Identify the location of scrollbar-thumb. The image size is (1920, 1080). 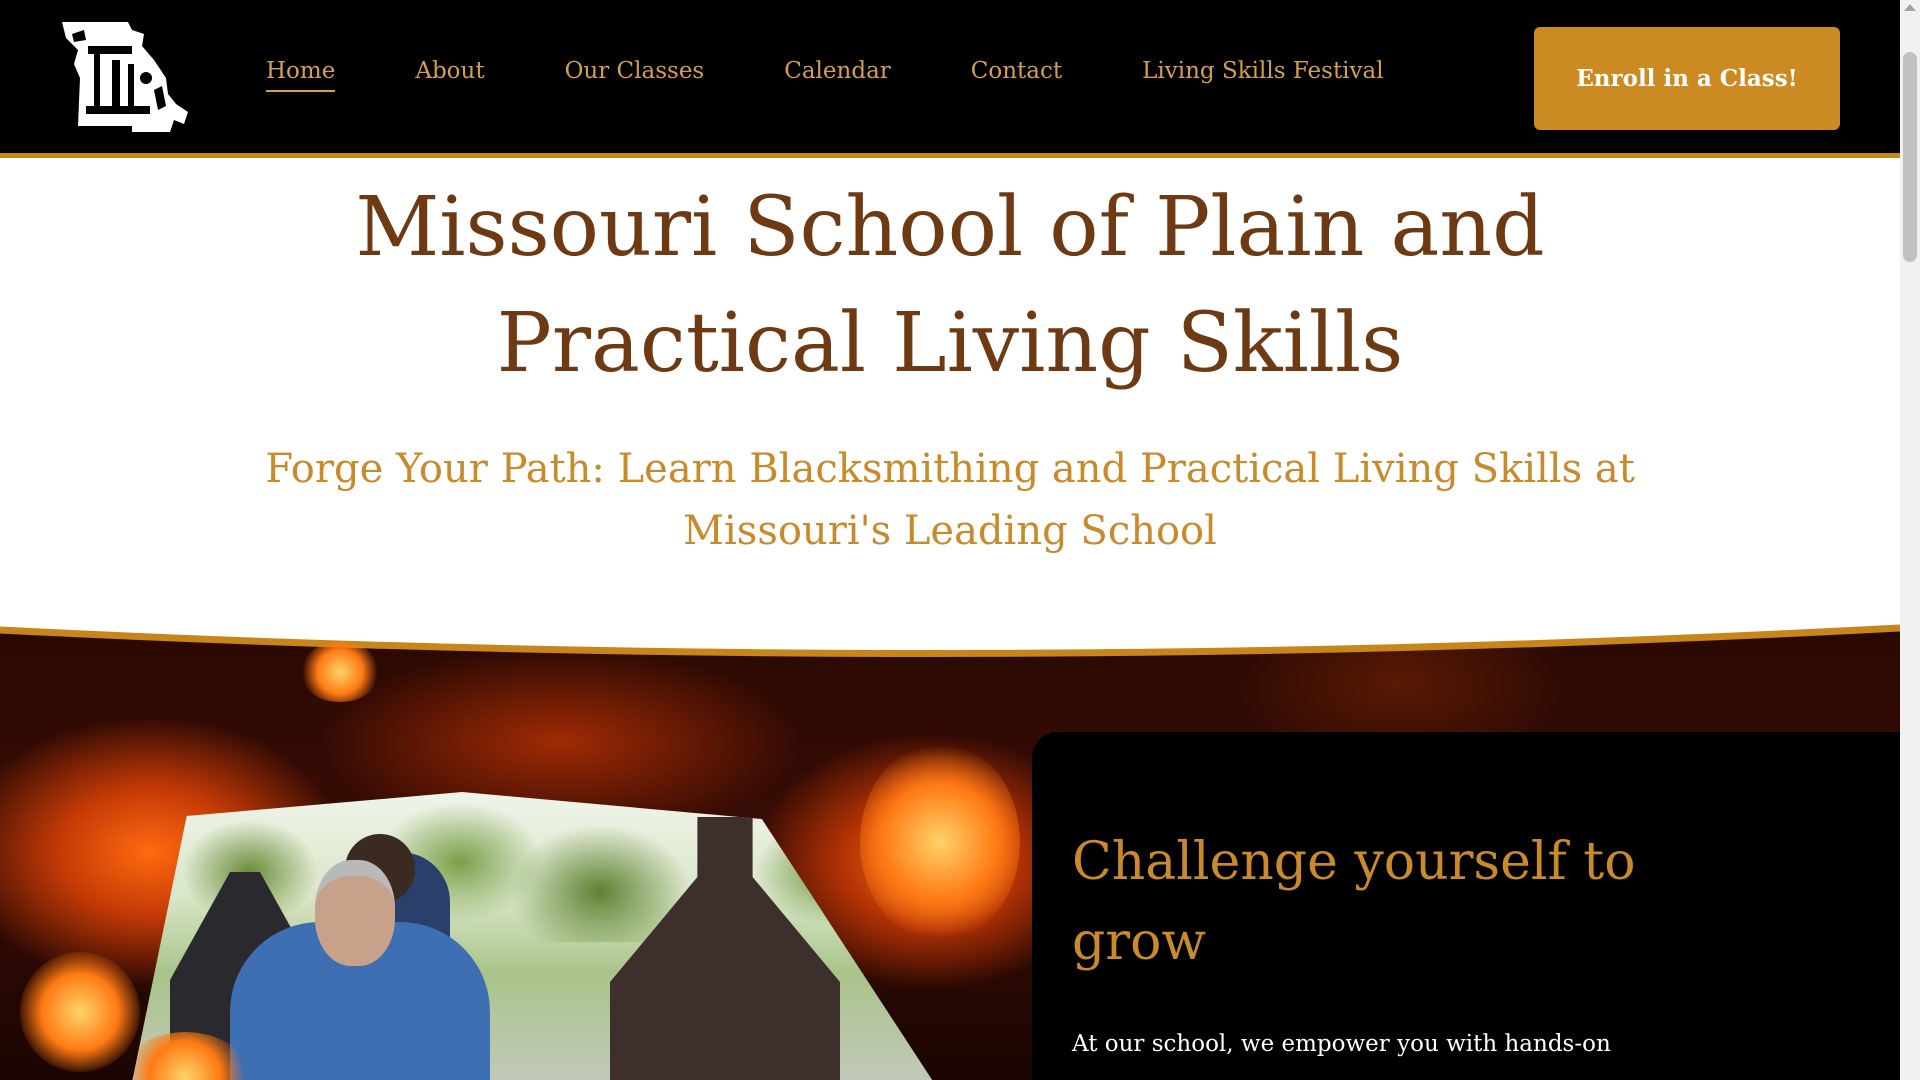
(1910, 157).